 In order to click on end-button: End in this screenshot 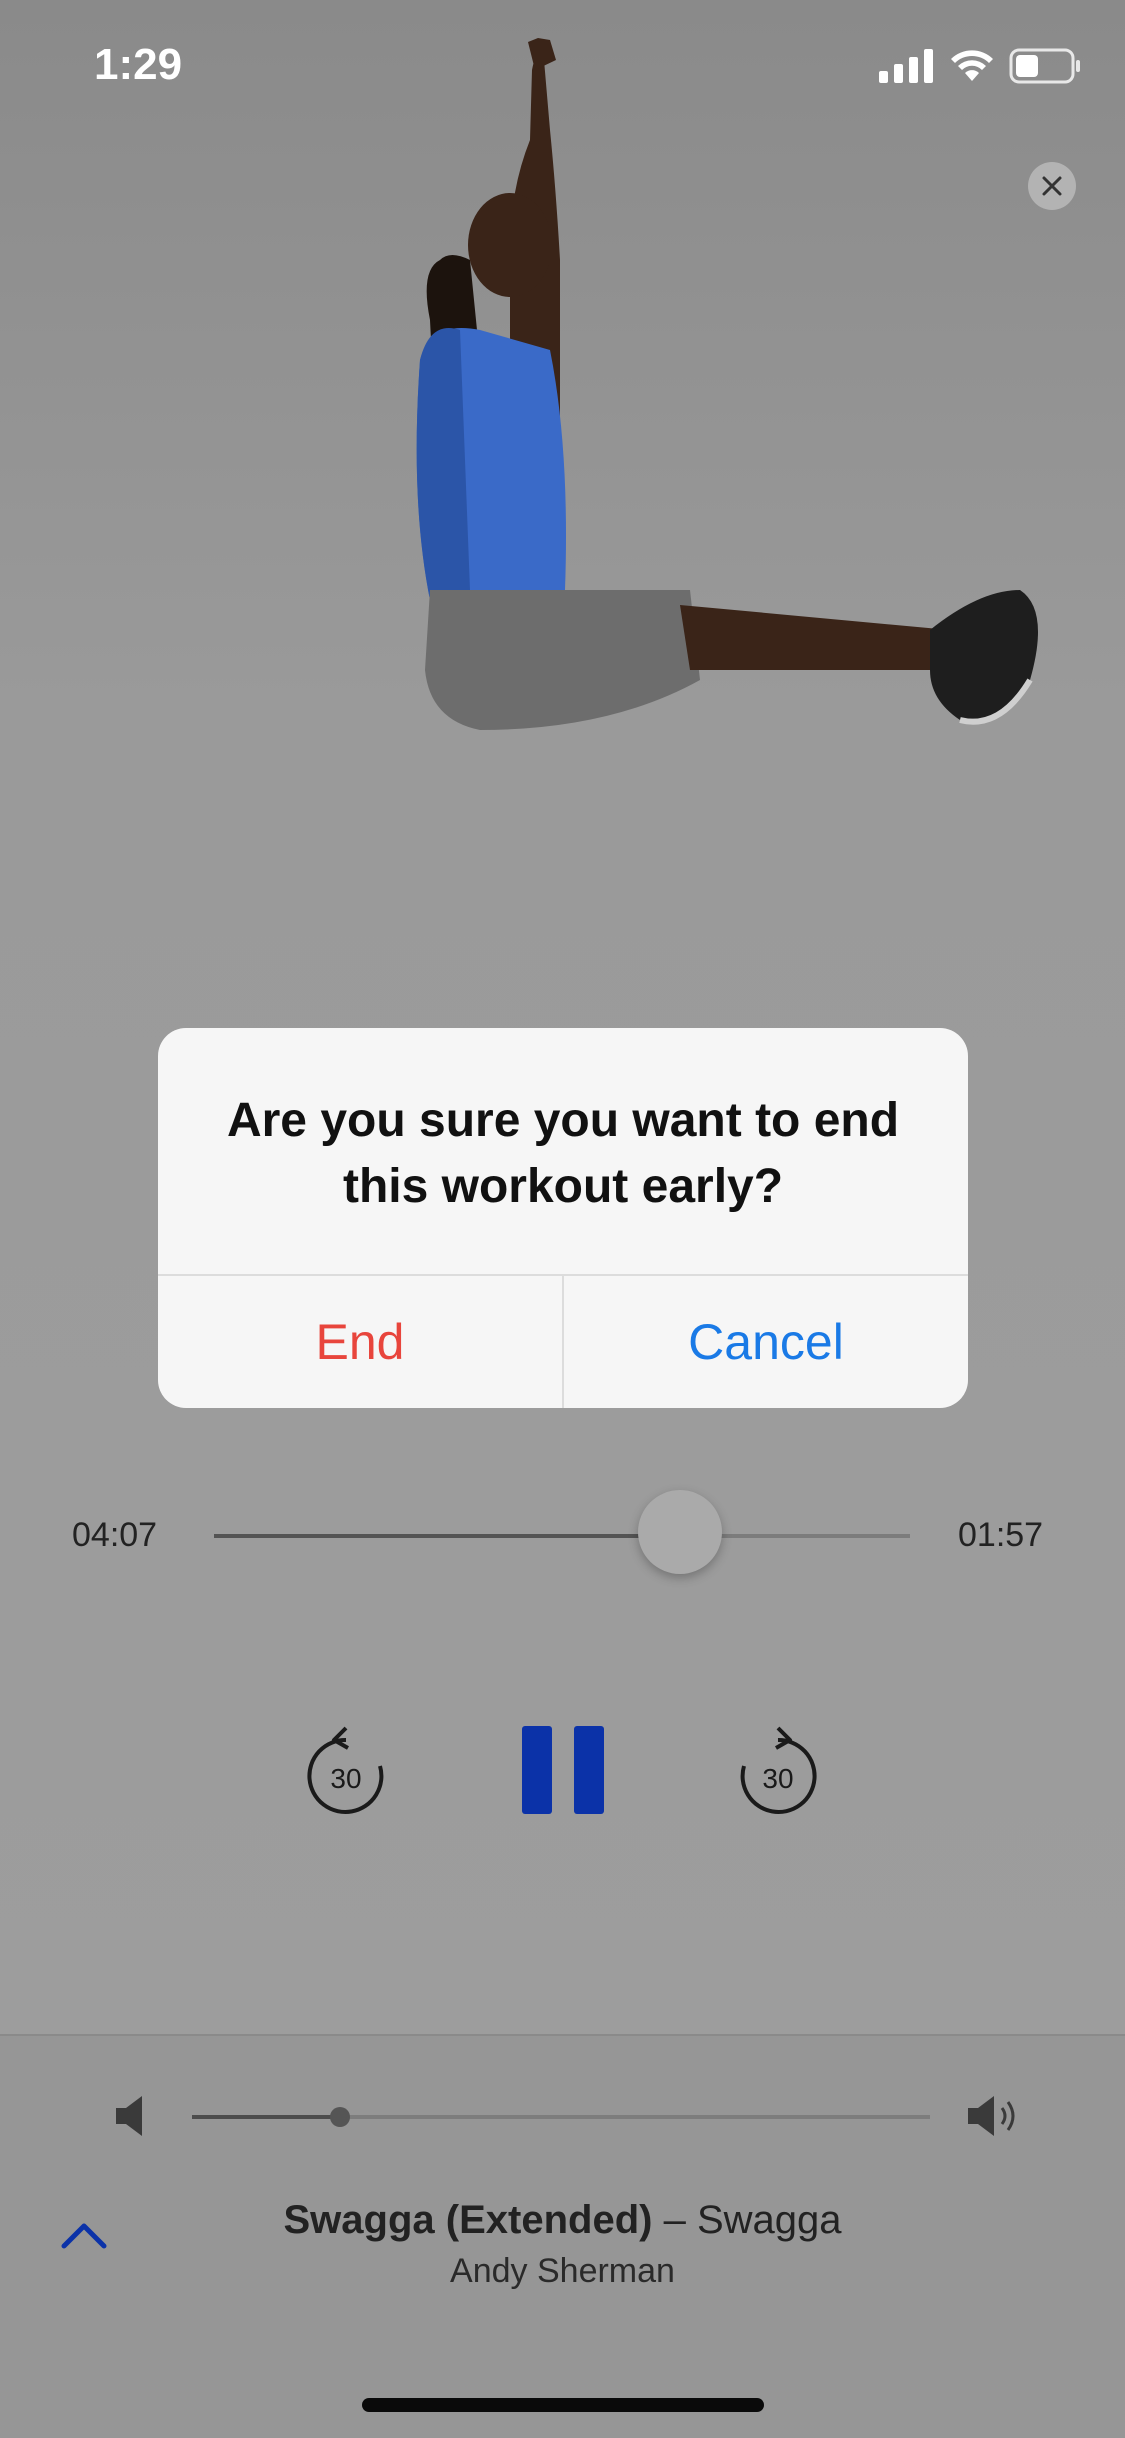, I will do `click(361, 1342)`.